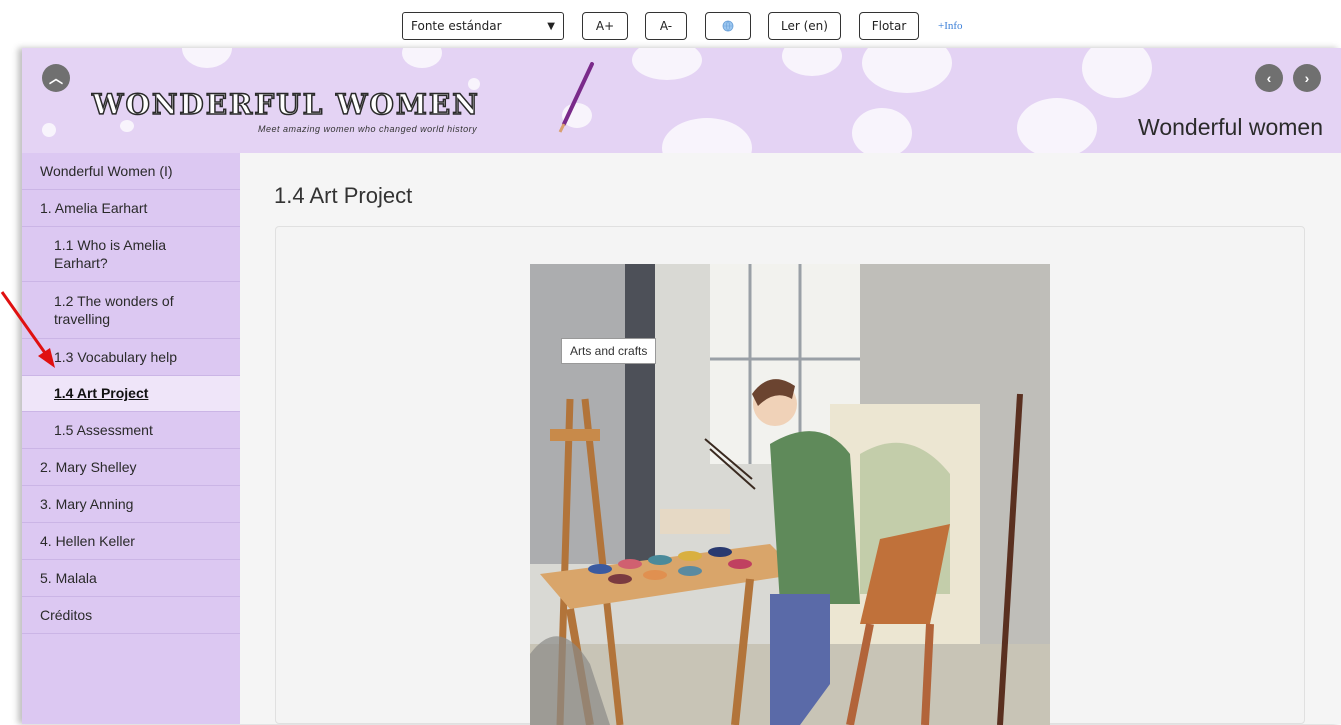 The width and height of the screenshot is (1341, 725). I want to click on sidebar-item-malala: 5. Malala, so click(131, 578).